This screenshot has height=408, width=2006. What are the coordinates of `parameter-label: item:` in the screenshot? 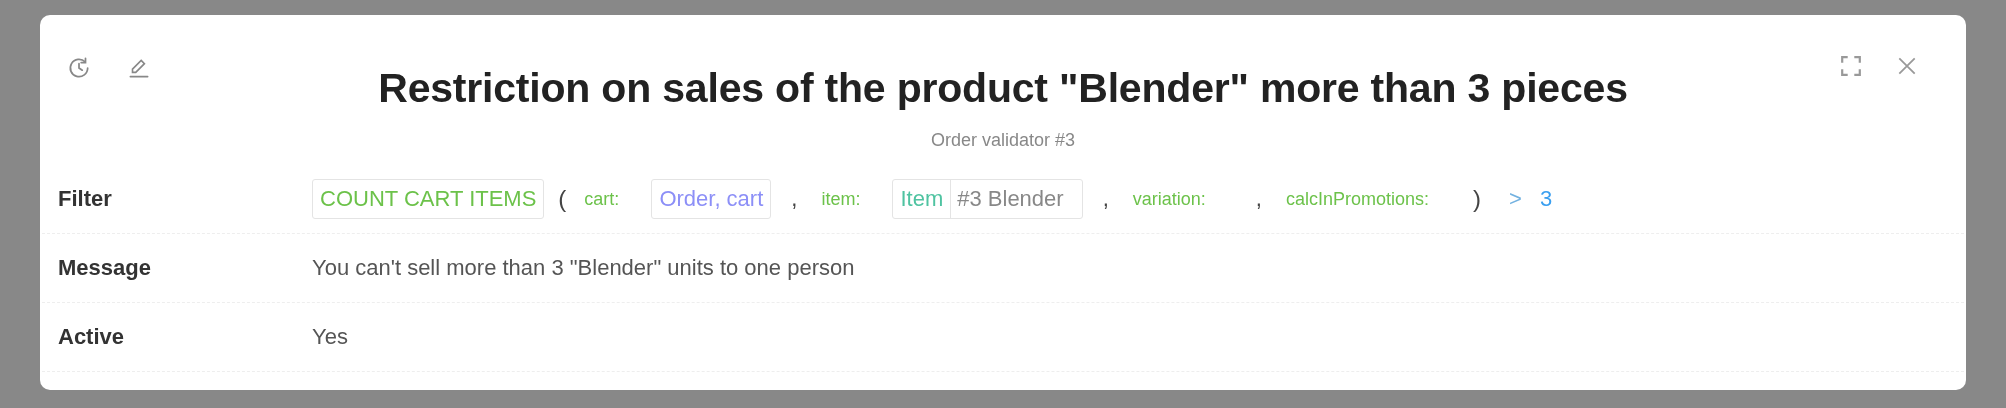 It's located at (841, 199).